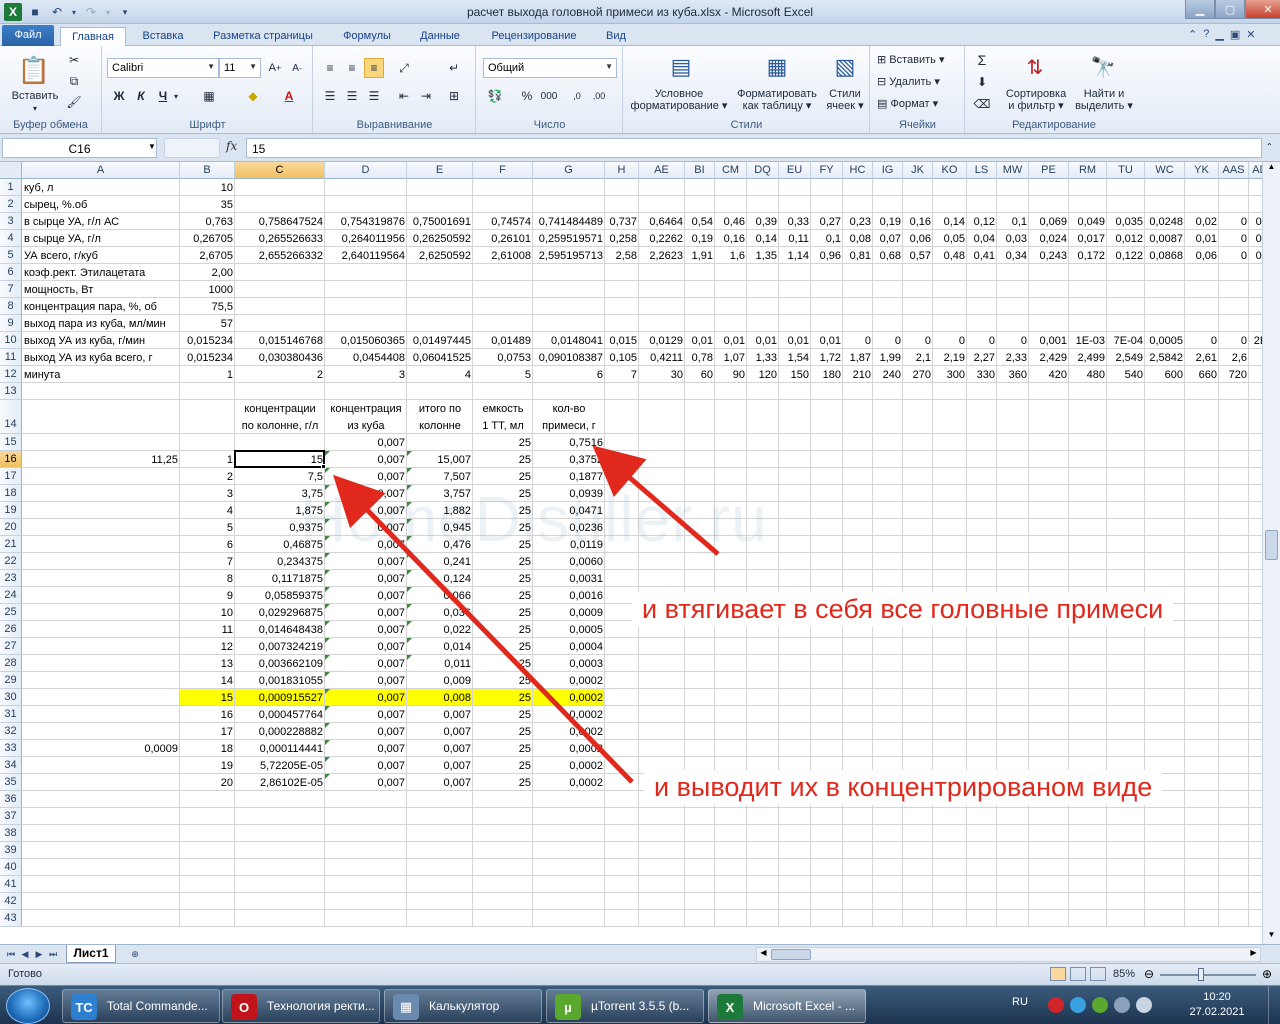 This screenshot has width=1280, height=1024. I want to click on cell-f31: 25, so click(503, 715).